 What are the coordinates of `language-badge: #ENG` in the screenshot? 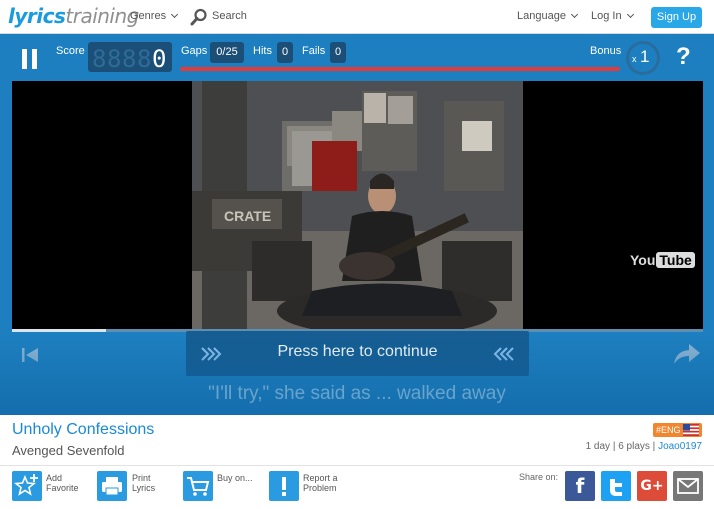 It's located at (677, 430).